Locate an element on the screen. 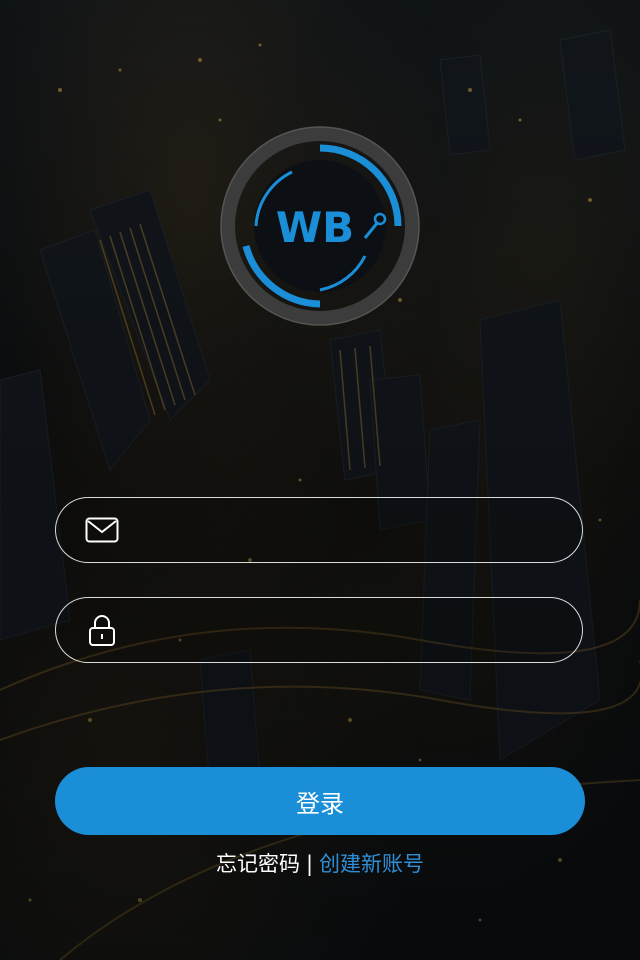 The image size is (640, 960). login-button-label: 登录 is located at coordinates (320, 803).